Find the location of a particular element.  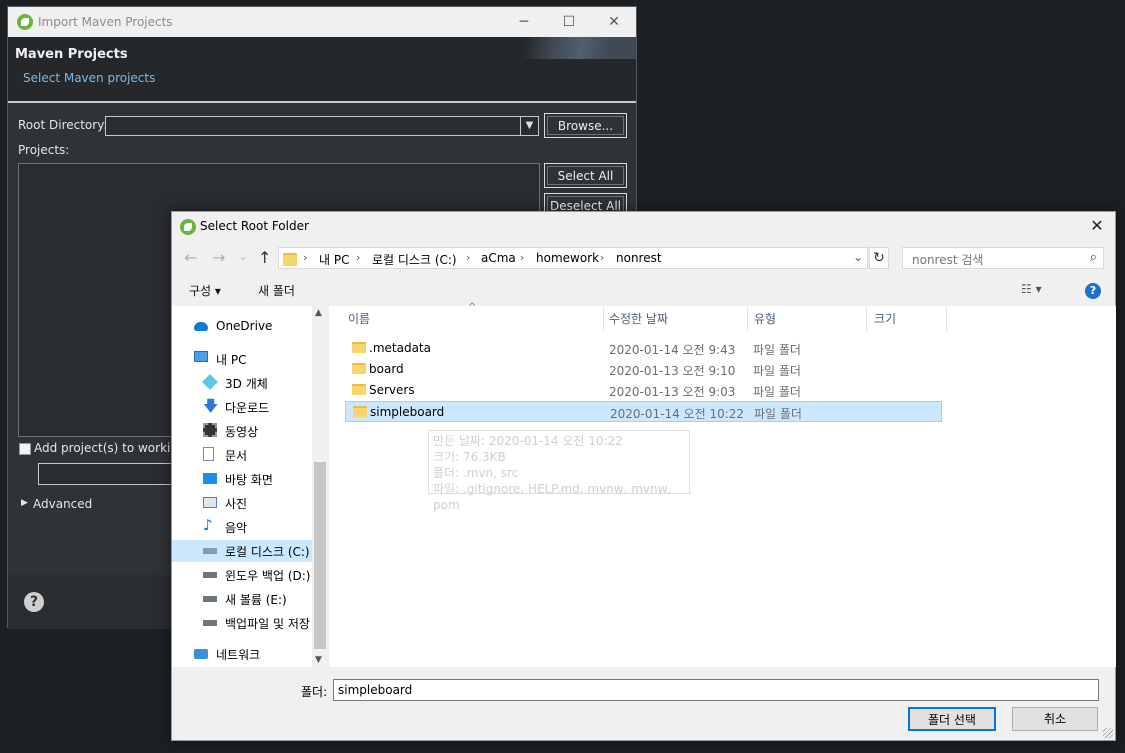

nav-item-documents: 문서 is located at coordinates (257, 455).